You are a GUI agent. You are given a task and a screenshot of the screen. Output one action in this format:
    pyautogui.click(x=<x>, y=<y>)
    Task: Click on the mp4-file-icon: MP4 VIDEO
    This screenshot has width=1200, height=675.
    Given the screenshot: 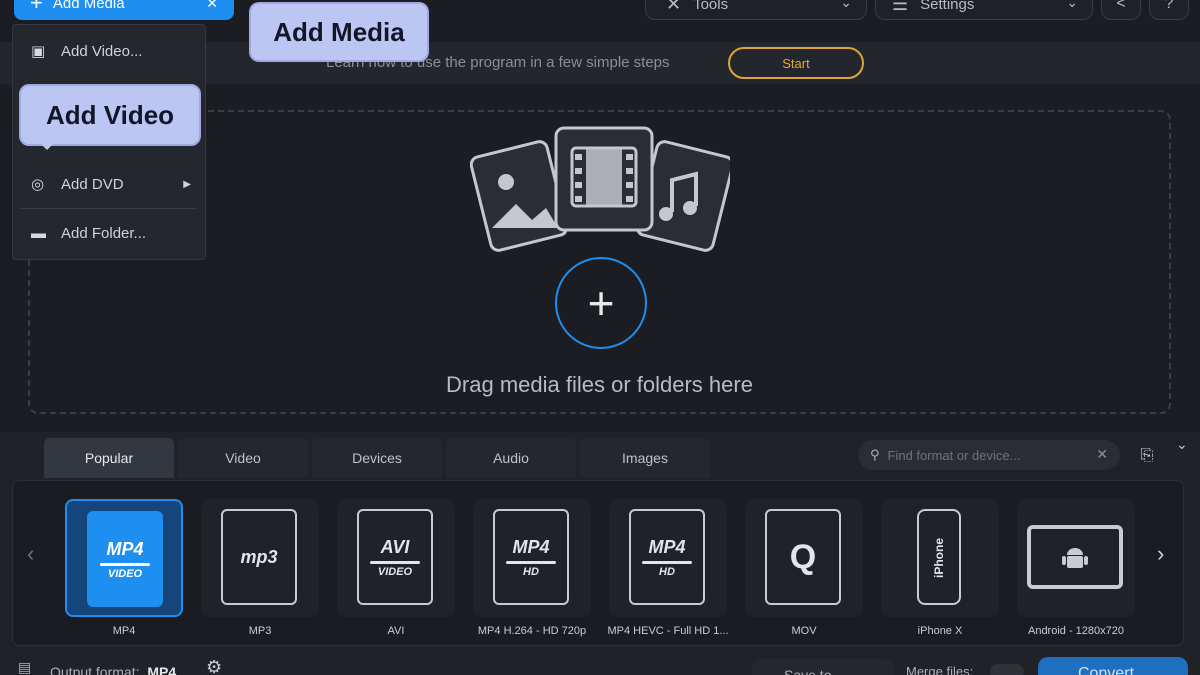 What is the action you would take?
    pyautogui.click(x=125, y=559)
    